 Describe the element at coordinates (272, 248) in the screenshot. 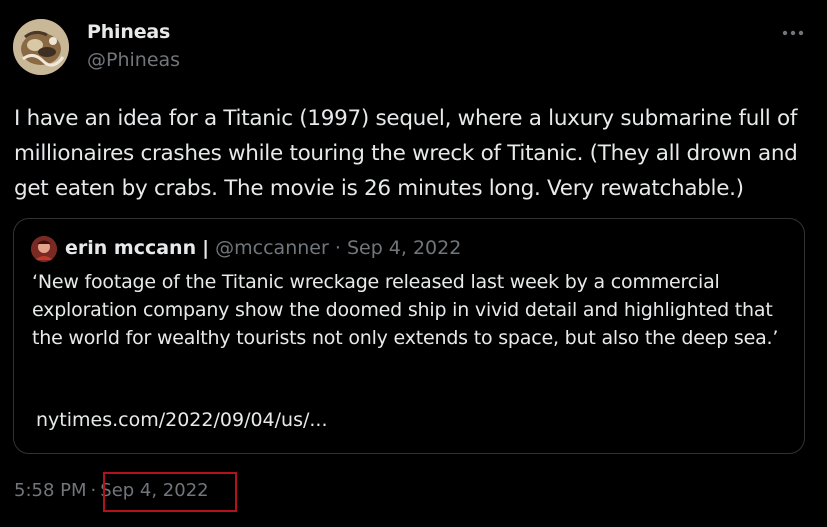

I see `quoted-author-handle: @mccanner` at that location.